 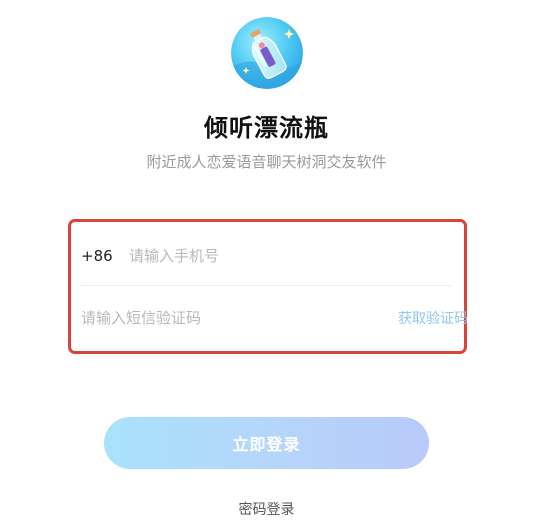 What do you see at coordinates (239, 318) in the screenshot?
I see `sms-code-input` at bounding box center [239, 318].